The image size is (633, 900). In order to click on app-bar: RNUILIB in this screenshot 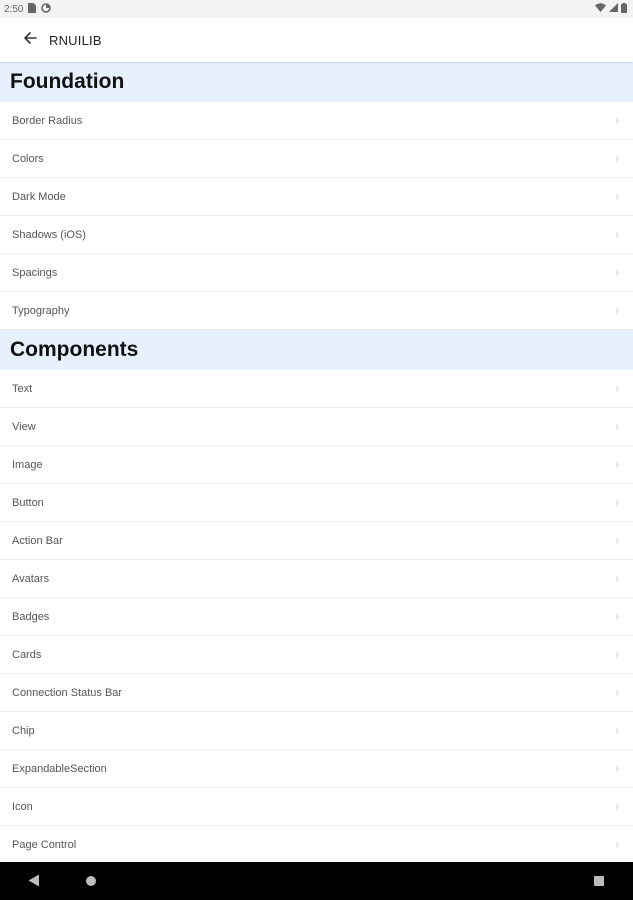, I will do `click(316, 40)`.